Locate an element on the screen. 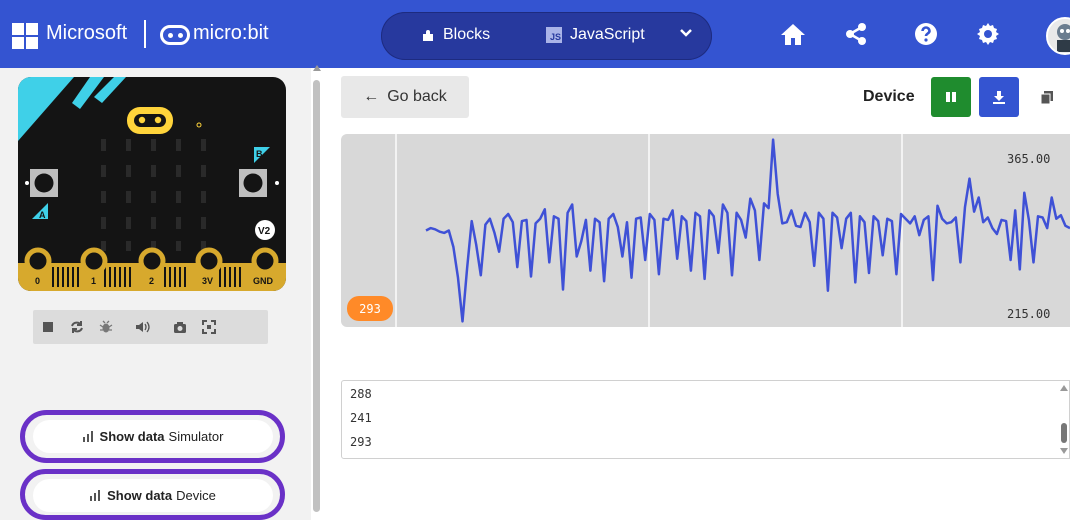 The width and height of the screenshot is (1070, 520). pause-button is located at coordinates (951, 97).